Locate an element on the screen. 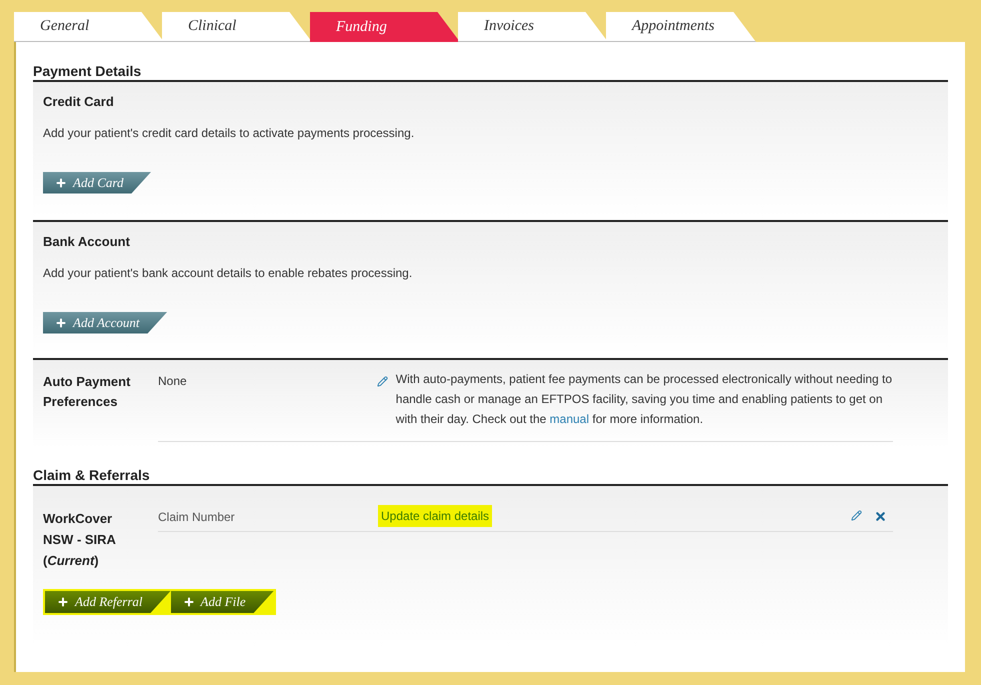 This screenshot has width=981, height=685. field-label: Claim Number is located at coordinates (197, 517).